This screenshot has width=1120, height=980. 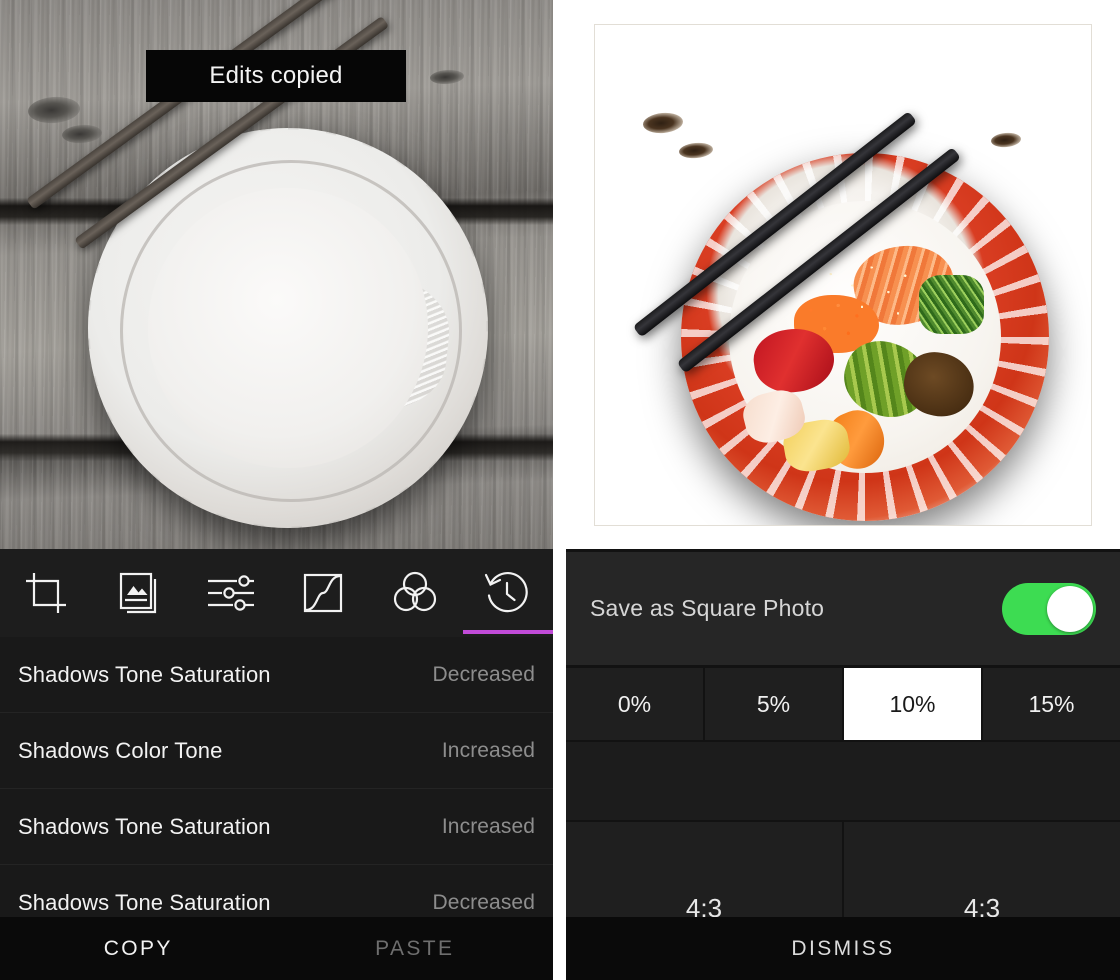 What do you see at coordinates (415, 948) in the screenshot?
I see `paste-button: PASTE` at bounding box center [415, 948].